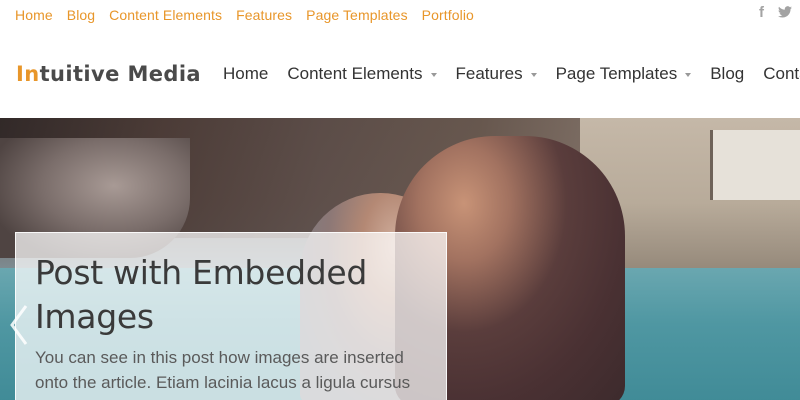 This screenshot has width=800, height=400. I want to click on nav-item-contact: Conta, so click(781, 74).